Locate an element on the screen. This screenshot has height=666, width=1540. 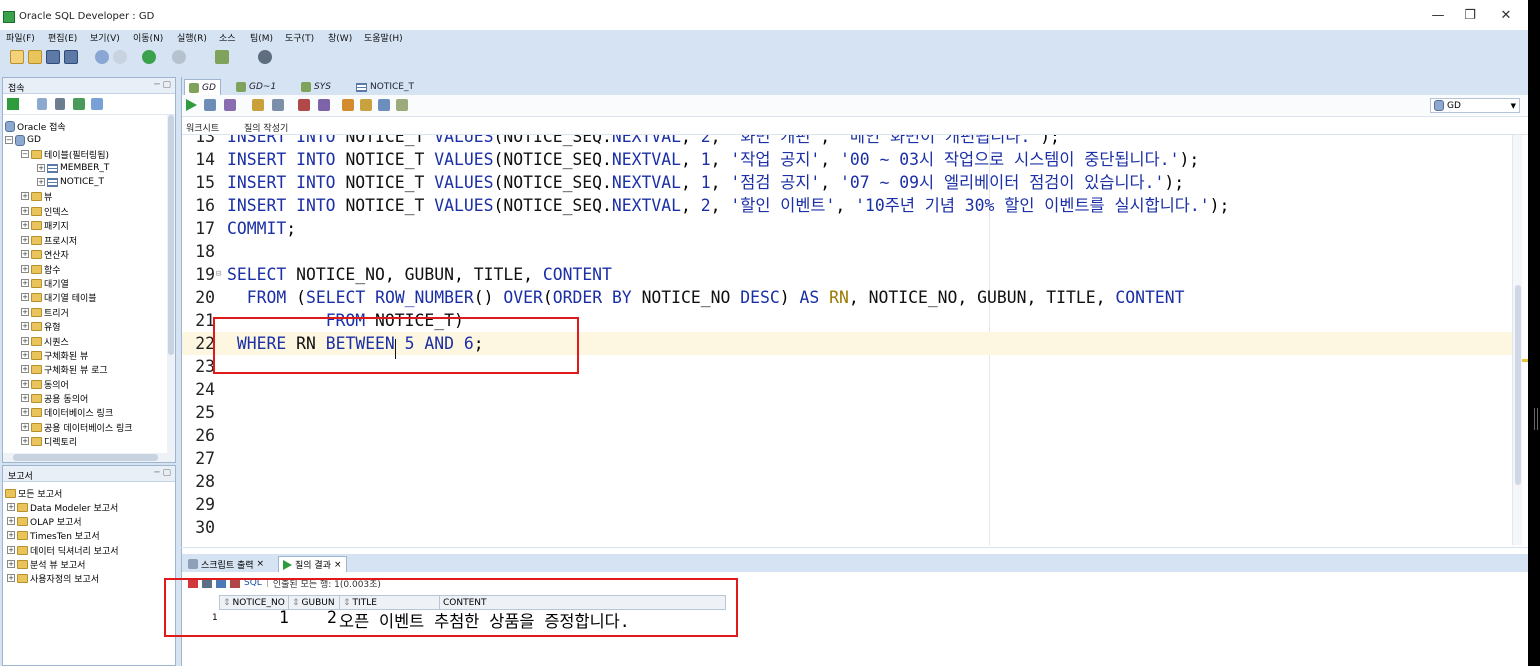
menu-team: 팀(M) is located at coordinates (261, 37).